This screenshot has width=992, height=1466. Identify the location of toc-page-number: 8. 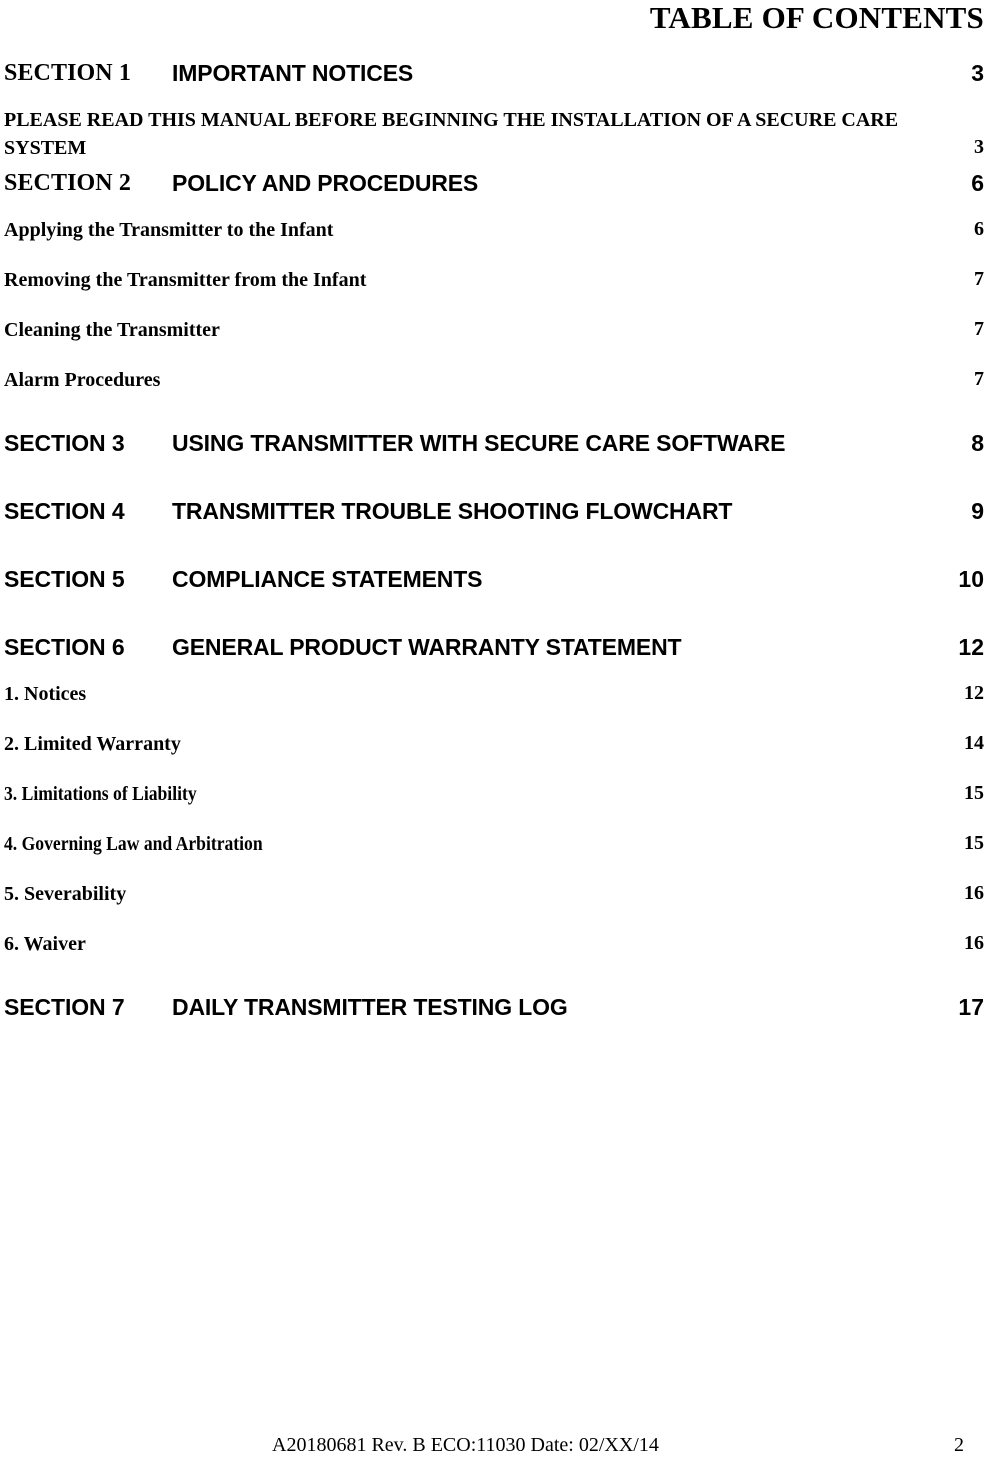
(977, 443).